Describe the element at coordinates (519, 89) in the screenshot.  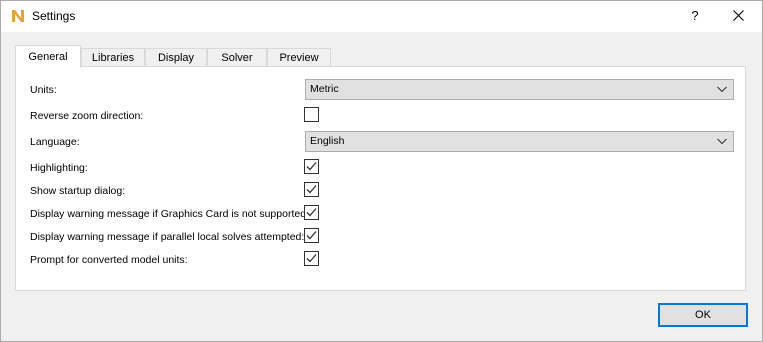
I see `units-dropdown: Metric` at that location.